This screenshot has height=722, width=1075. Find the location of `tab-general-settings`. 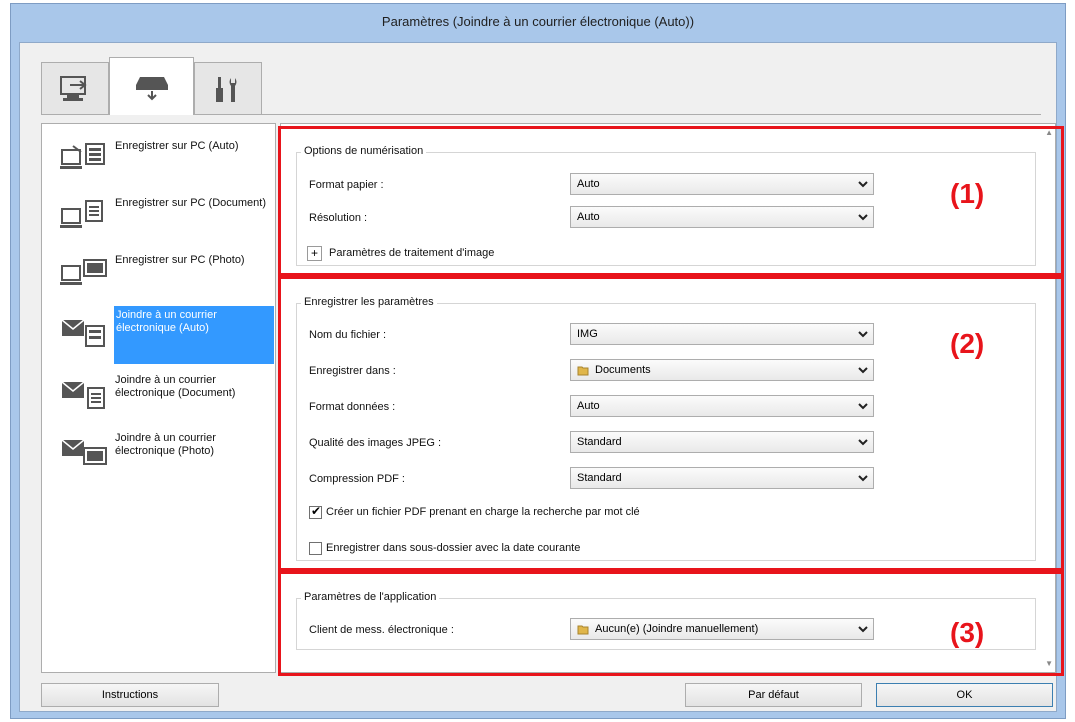

tab-general-settings is located at coordinates (228, 88).